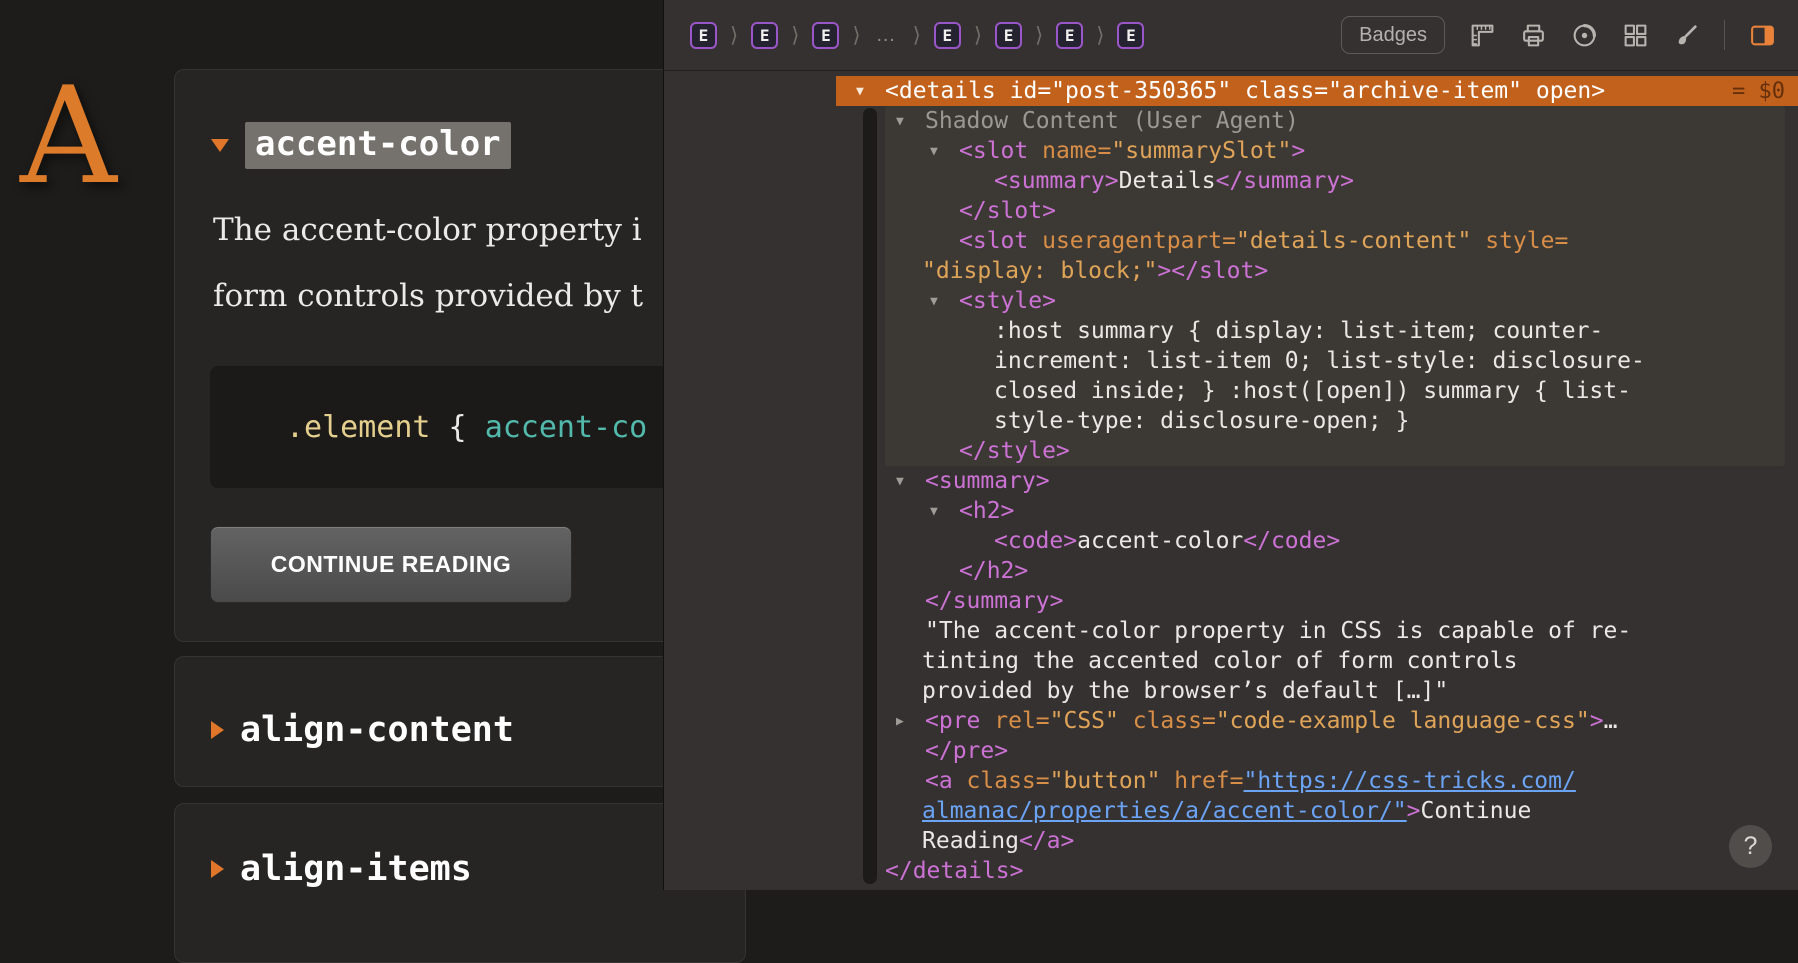  What do you see at coordinates (986, 511) in the screenshot?
I see `syntax-t: <h2>` at bounding box center [986, 511].